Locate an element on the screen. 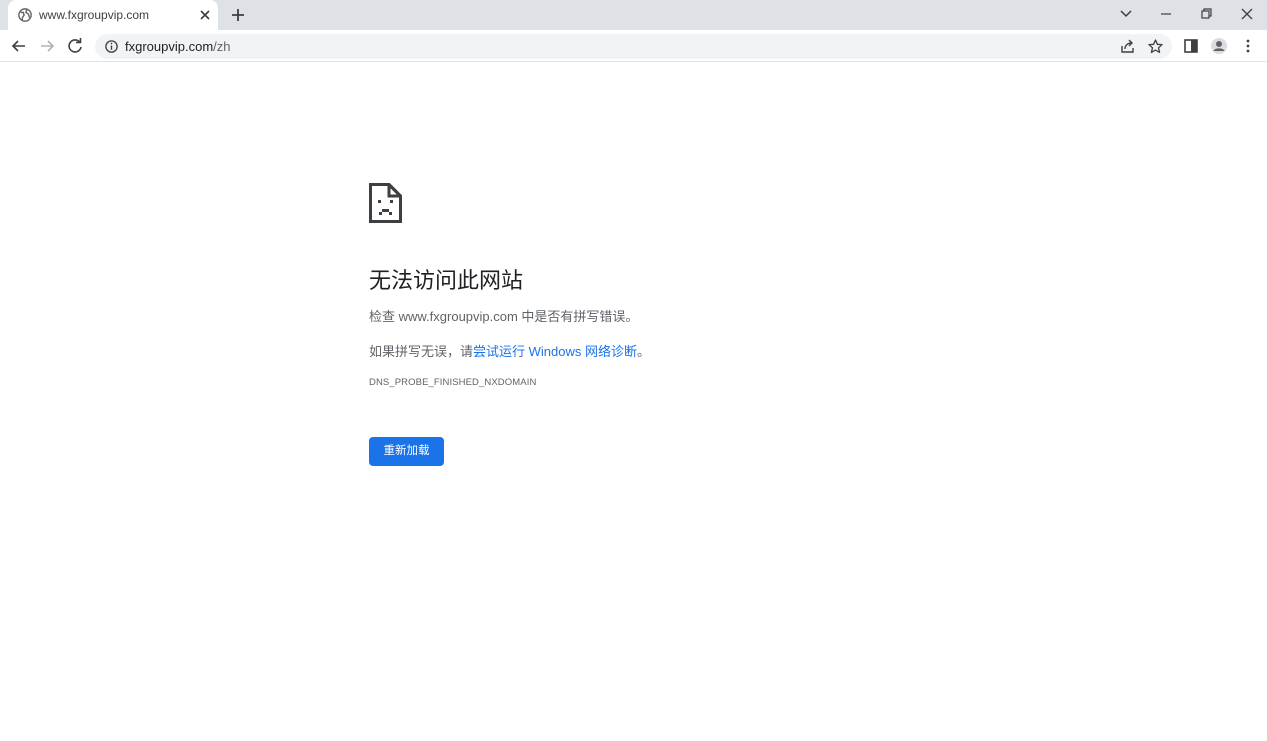 This screenshot has width=1267, height=741. share-icon is located at coordinates (1127, 46).